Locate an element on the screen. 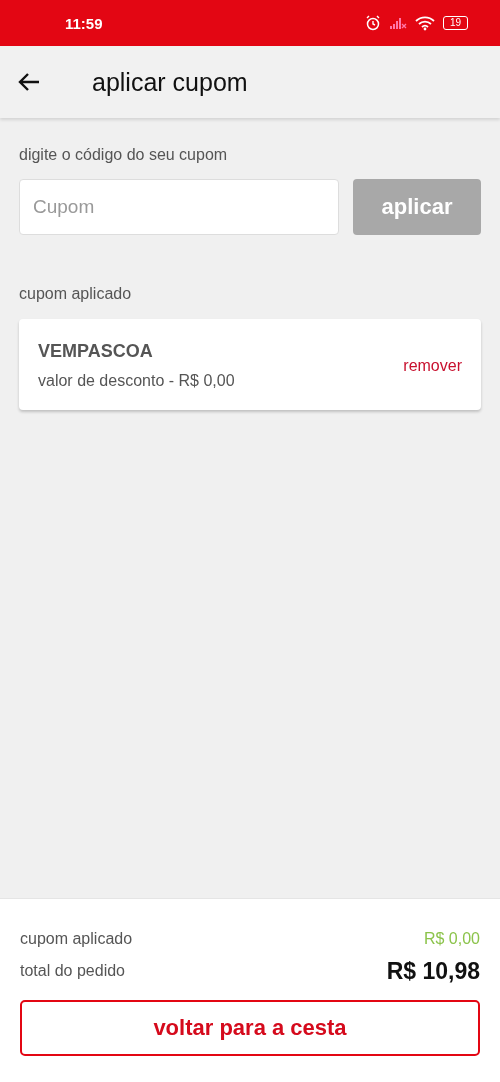  summary-value: R$ 0,00 is located at coordinates (451, 939).